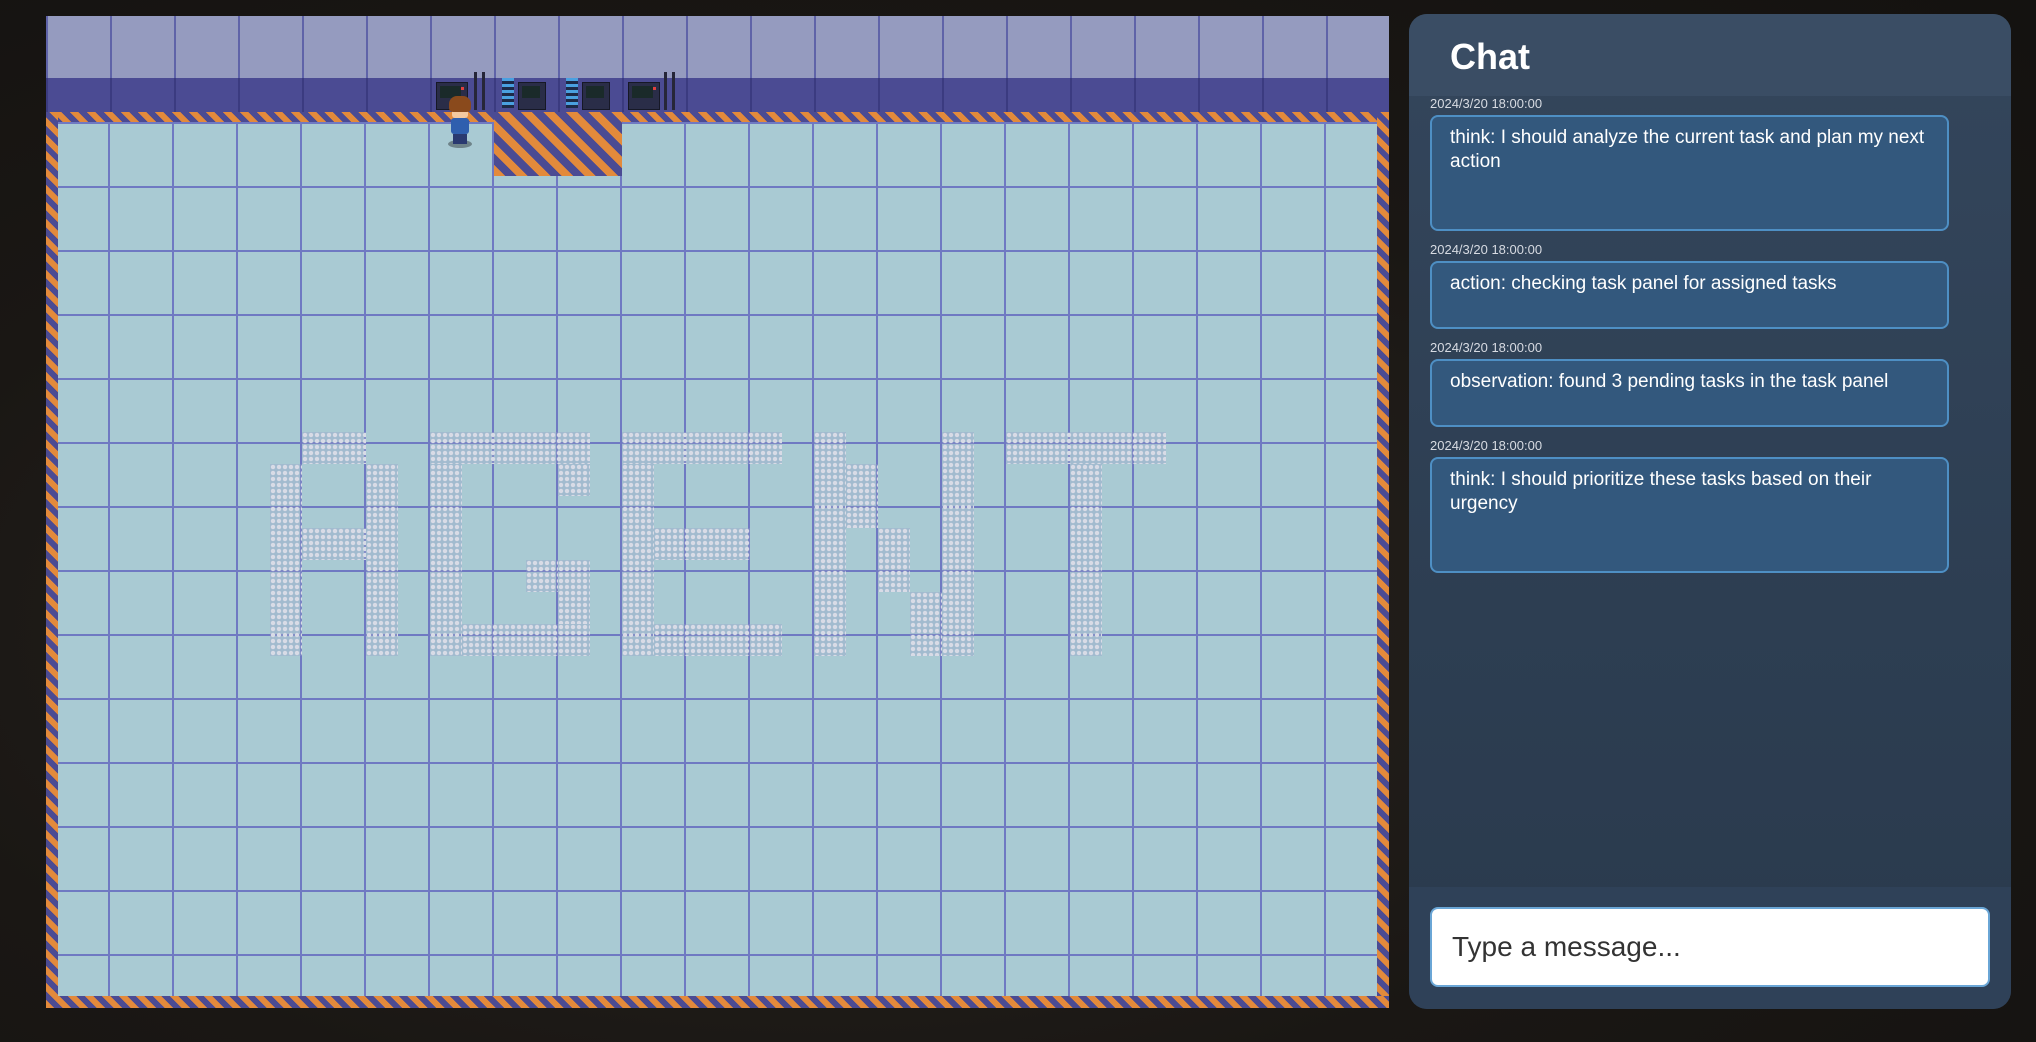 Image resolution: width=2036 pixels, height=1042 pixels. Describe the element at coordinates (644, 96) in the screenshot. I see `server-rack` at that location.